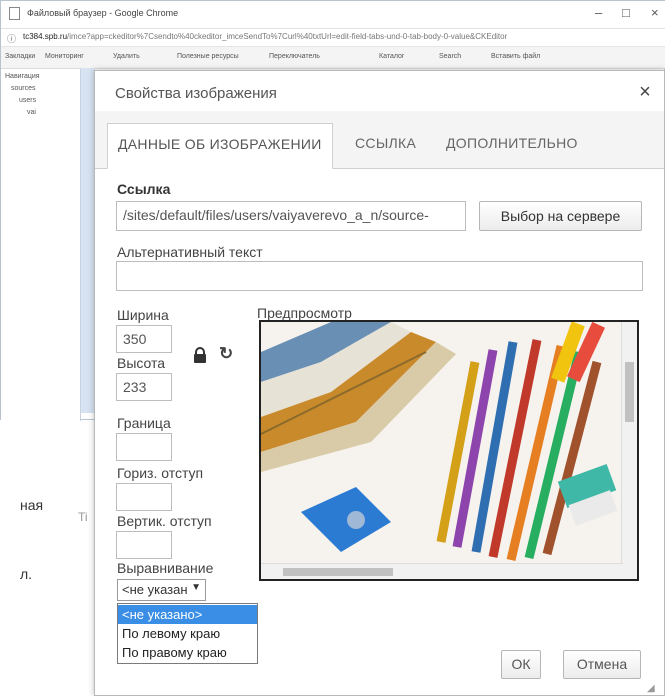 The width and height of the screenshot is (665, 696). I want to click on info-icon: ⓘ, so click(12, 39).